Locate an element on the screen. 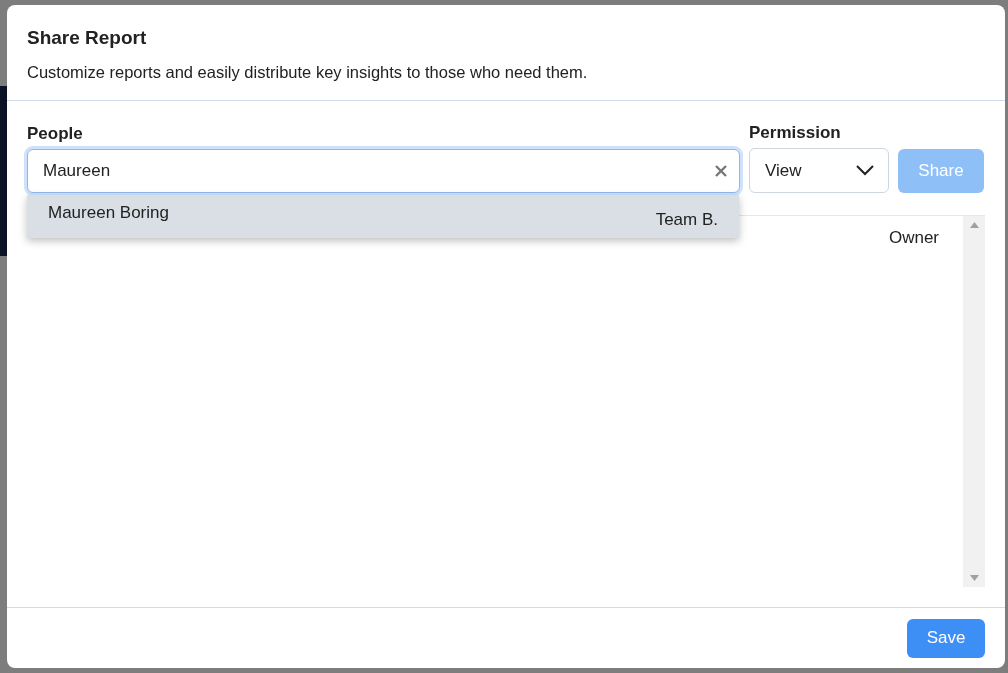 The image size is (1008, 673). people-label: People is located at coordinates (55, 134).